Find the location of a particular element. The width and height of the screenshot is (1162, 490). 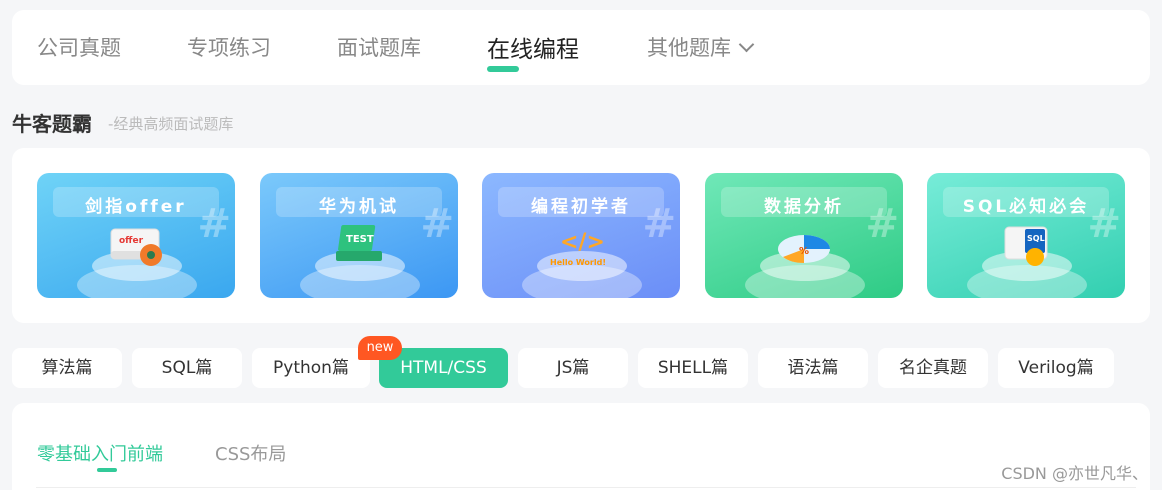

subtab-css-layout: CSS布局 is located at coordinates (250, 453).